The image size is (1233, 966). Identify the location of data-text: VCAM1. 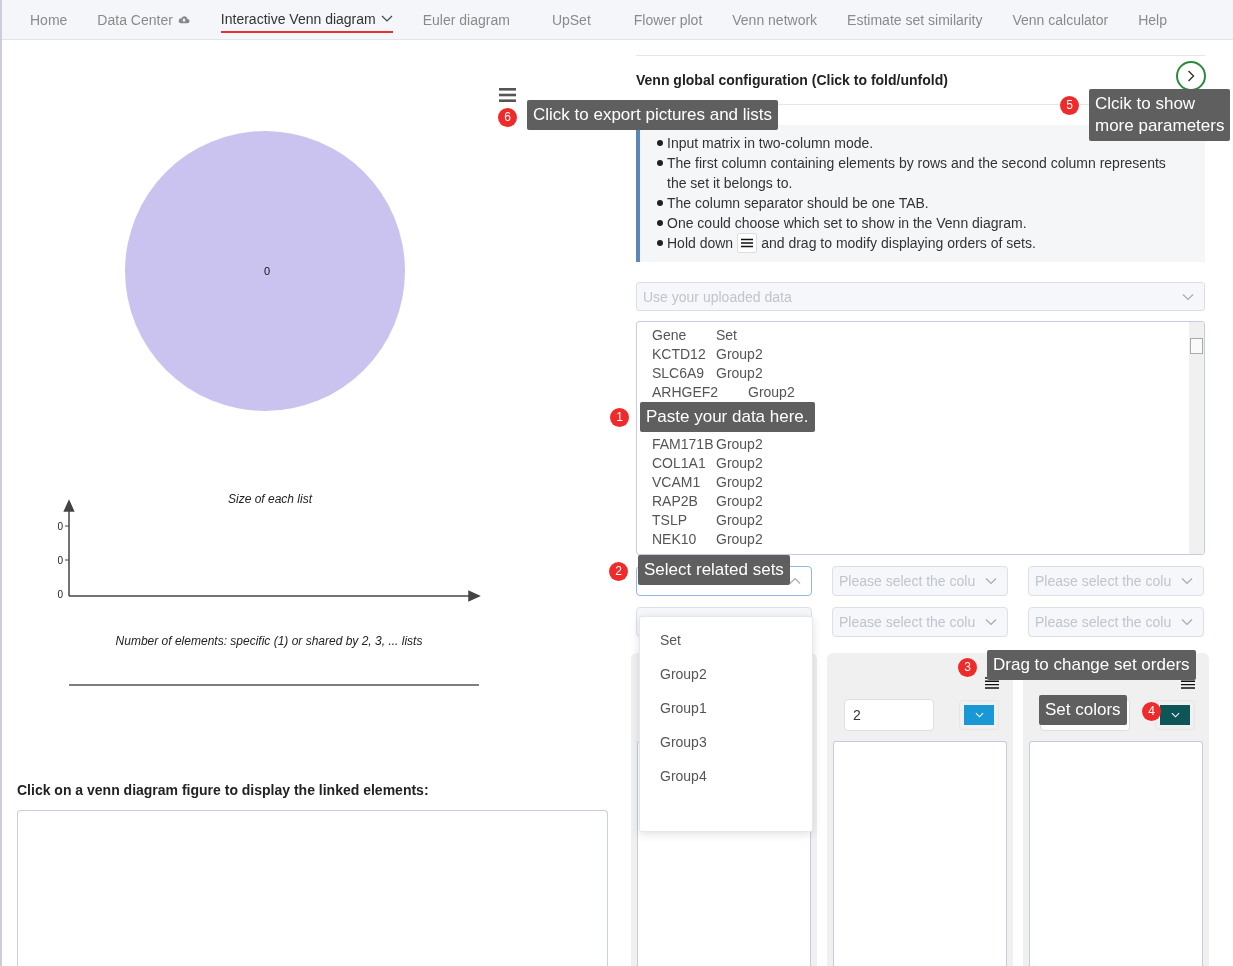
(677, 482).